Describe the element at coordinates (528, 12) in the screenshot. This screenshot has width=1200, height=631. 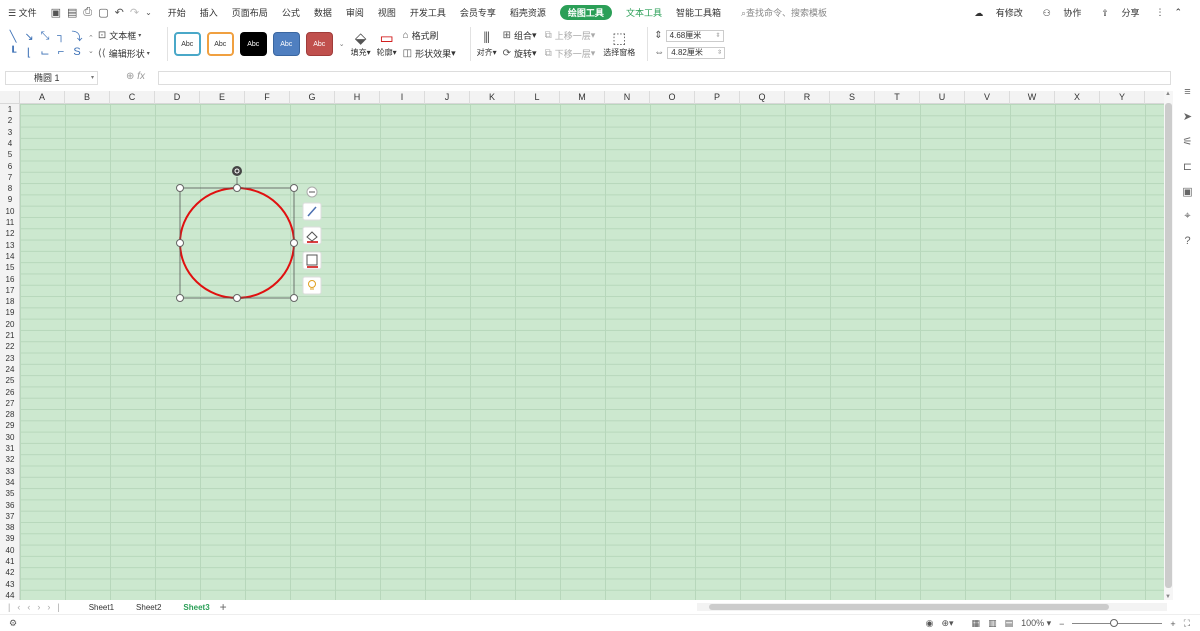
I see `tab-docer: 稻壳资源` at that location.